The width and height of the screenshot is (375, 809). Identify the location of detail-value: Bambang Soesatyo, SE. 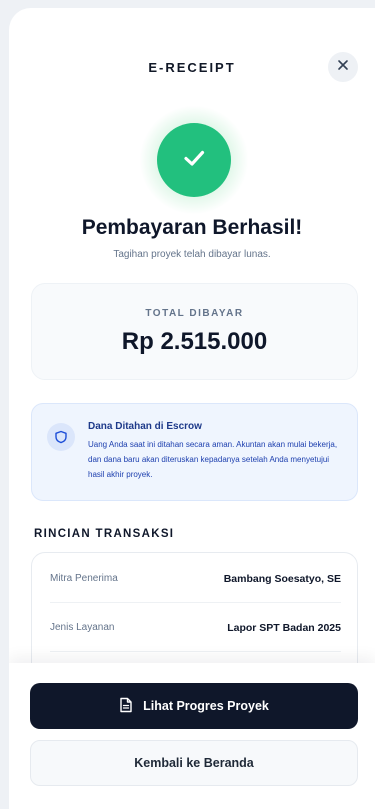
(282, 578).